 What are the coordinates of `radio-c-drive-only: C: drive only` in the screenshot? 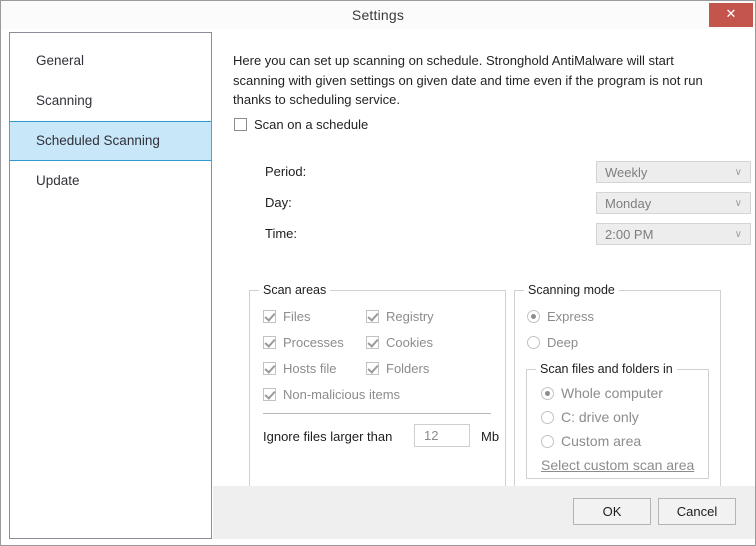 It's located at (590, 417).